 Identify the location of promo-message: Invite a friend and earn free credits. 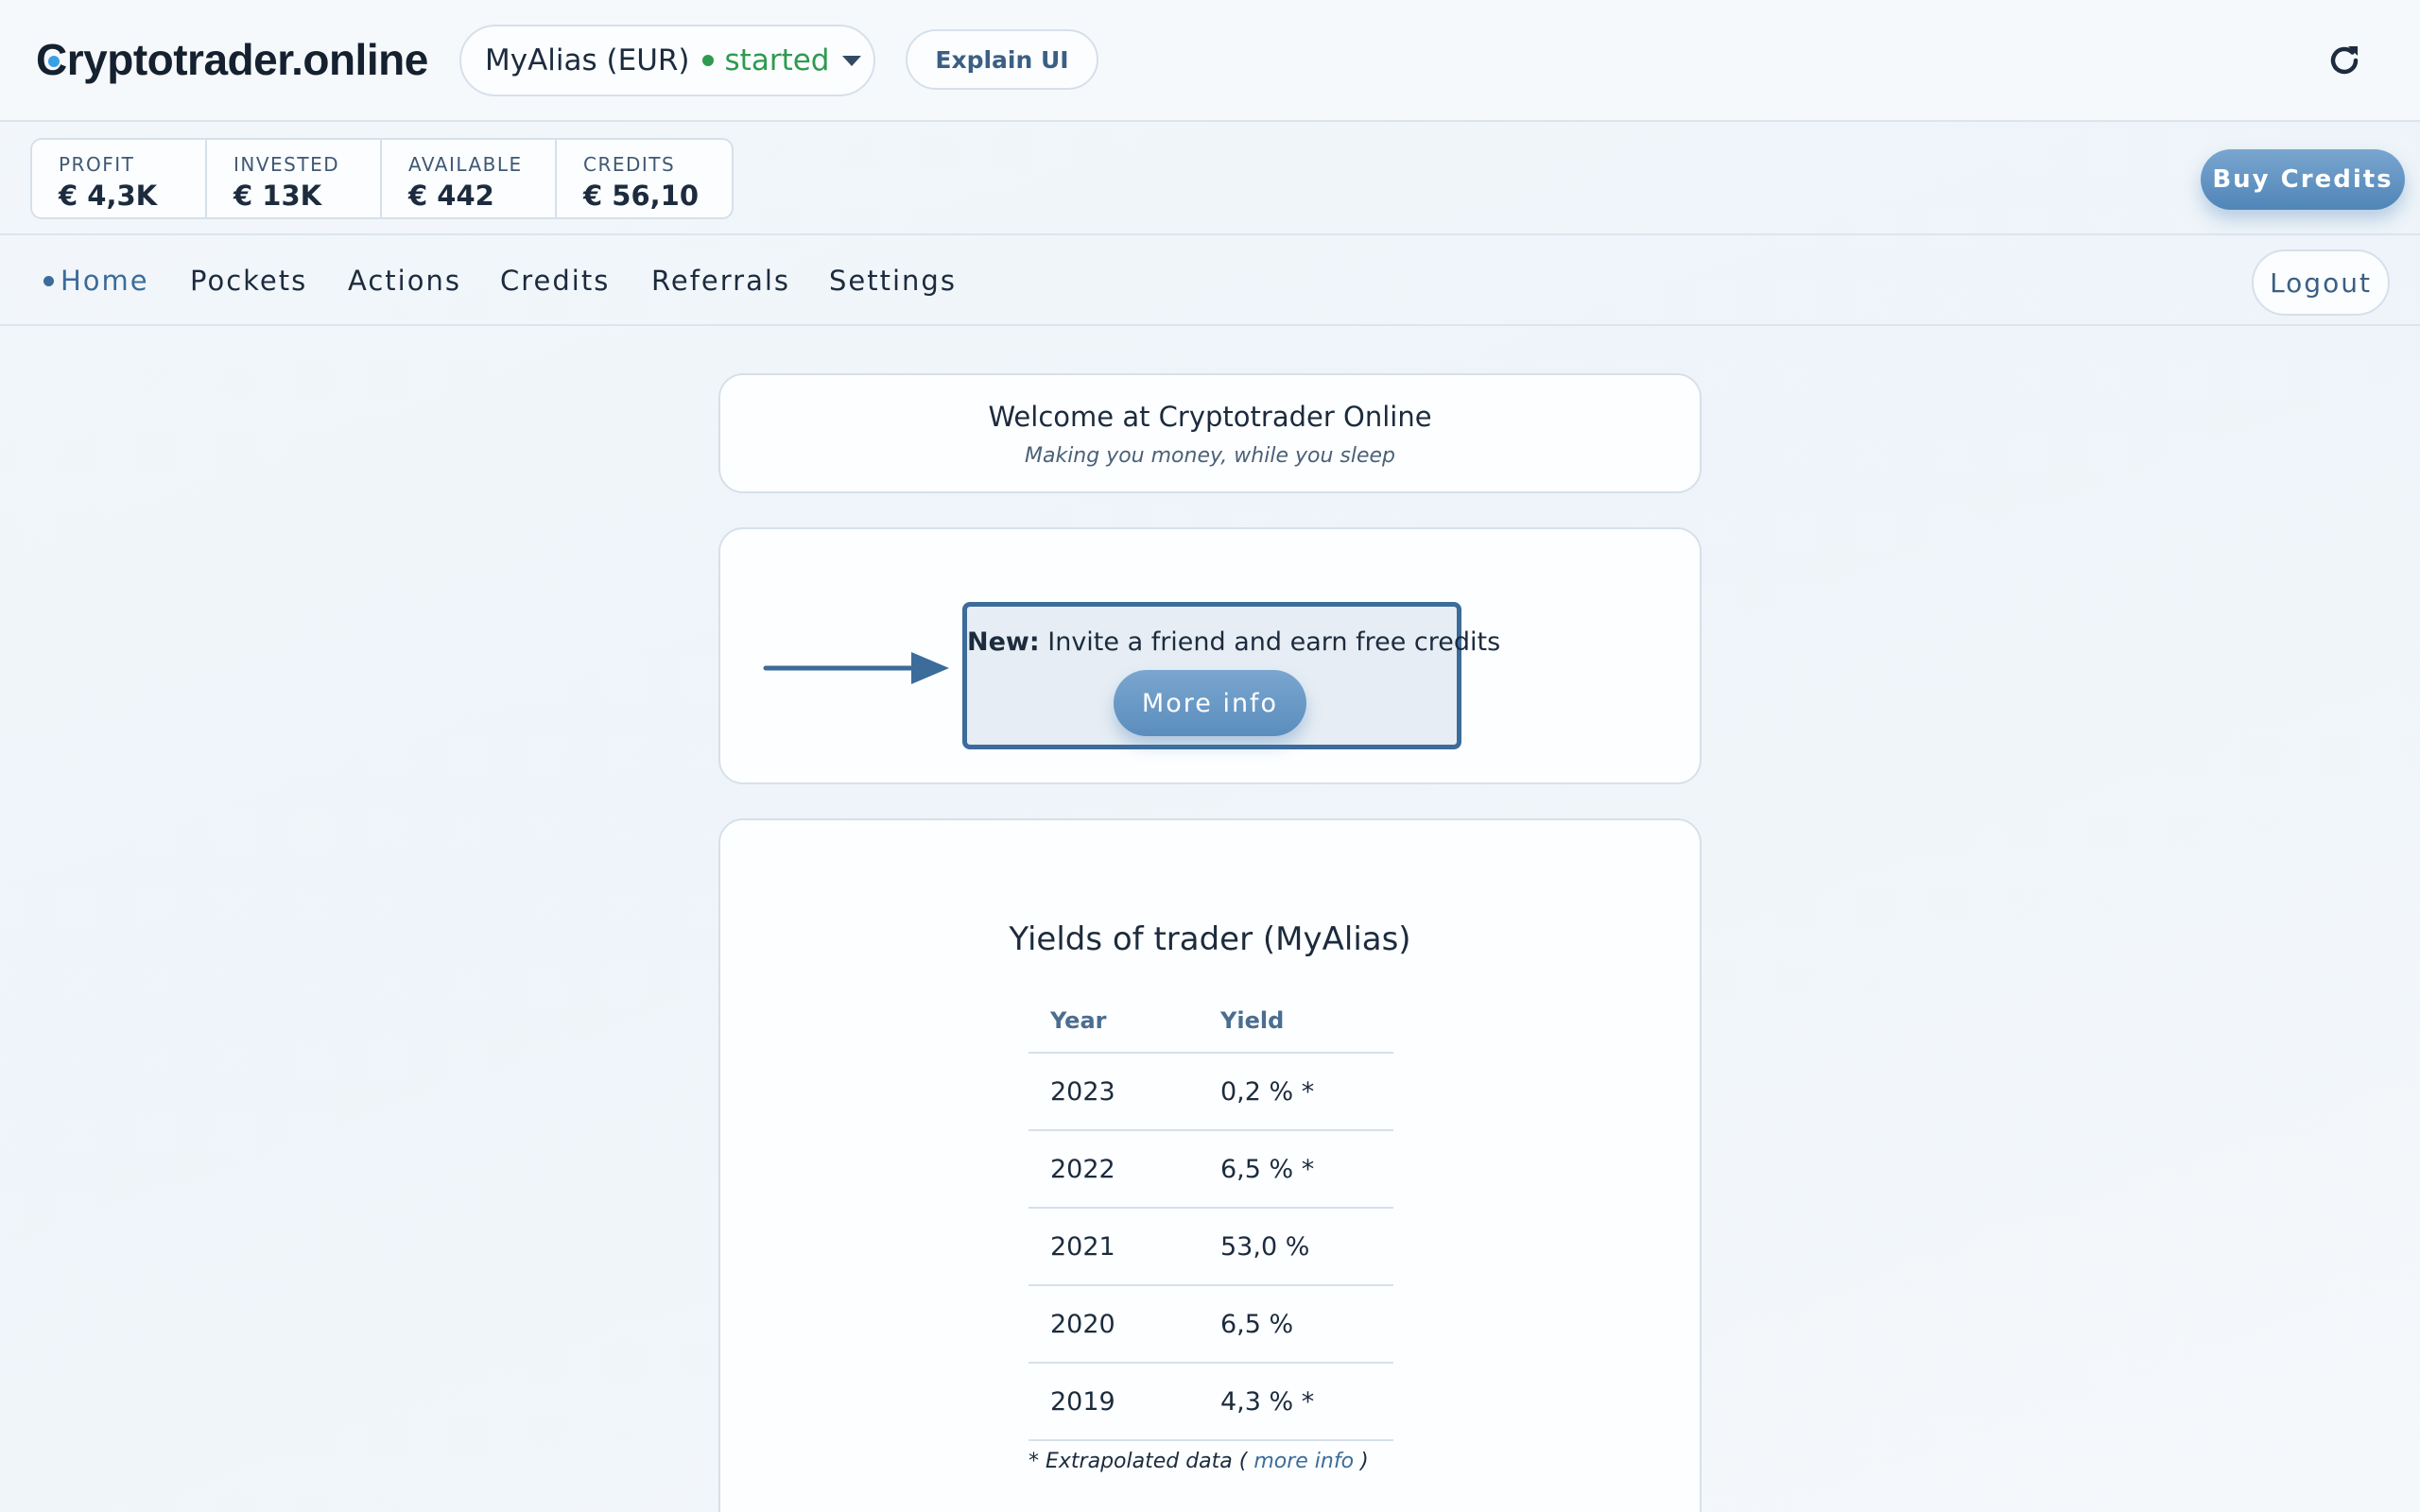
(1270, 642).